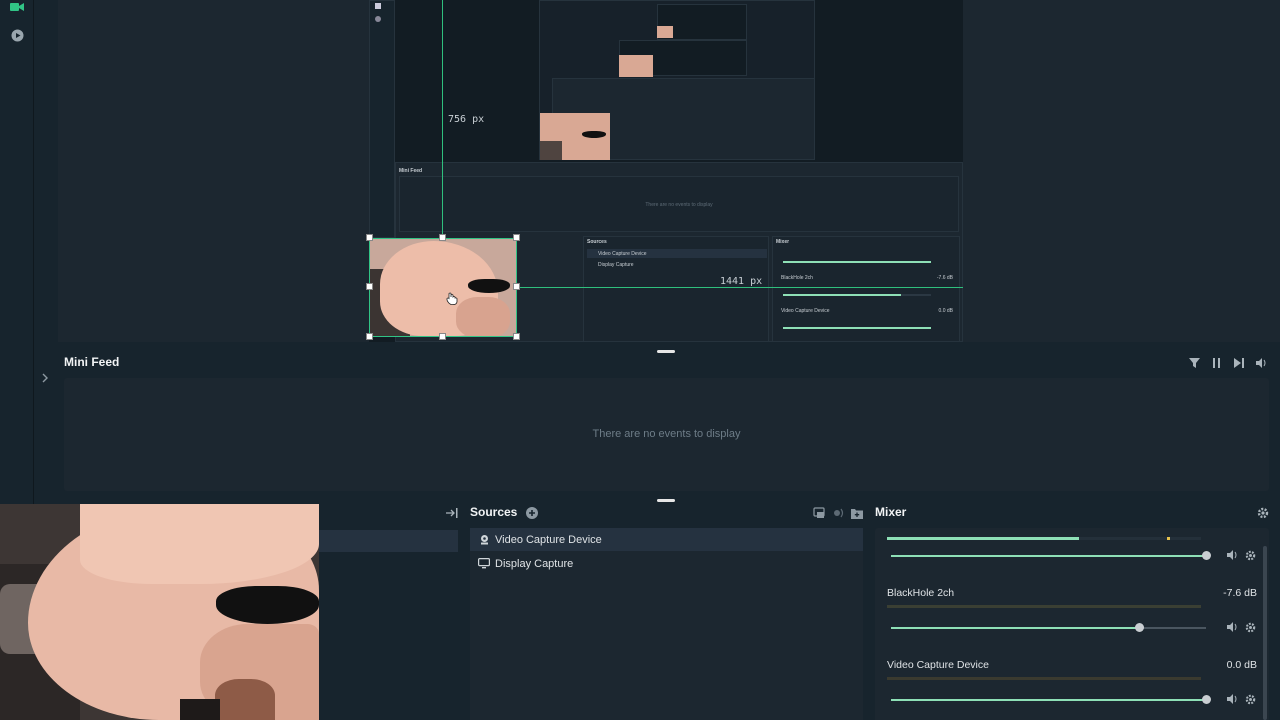 This screenshot has height=720, width=1280. I want to click on minifeed-resize-grip, so click(666, 500).